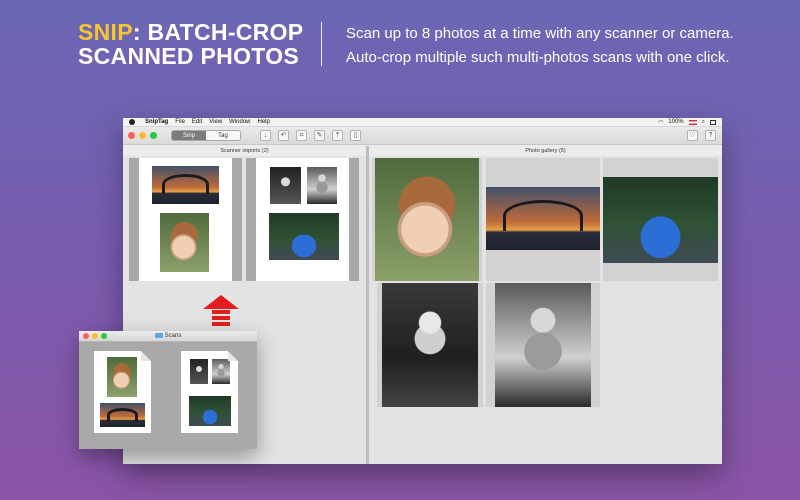 The width and height of the screenshot is (800, 500). What do you see at coordinates (422, 136) in the screenshot?
I see `window-toolbar: Snip Tag ↓ ↶ ⌗ ✎ ⤒ ▯ ♡ ?` at bounding box center [422, 136].